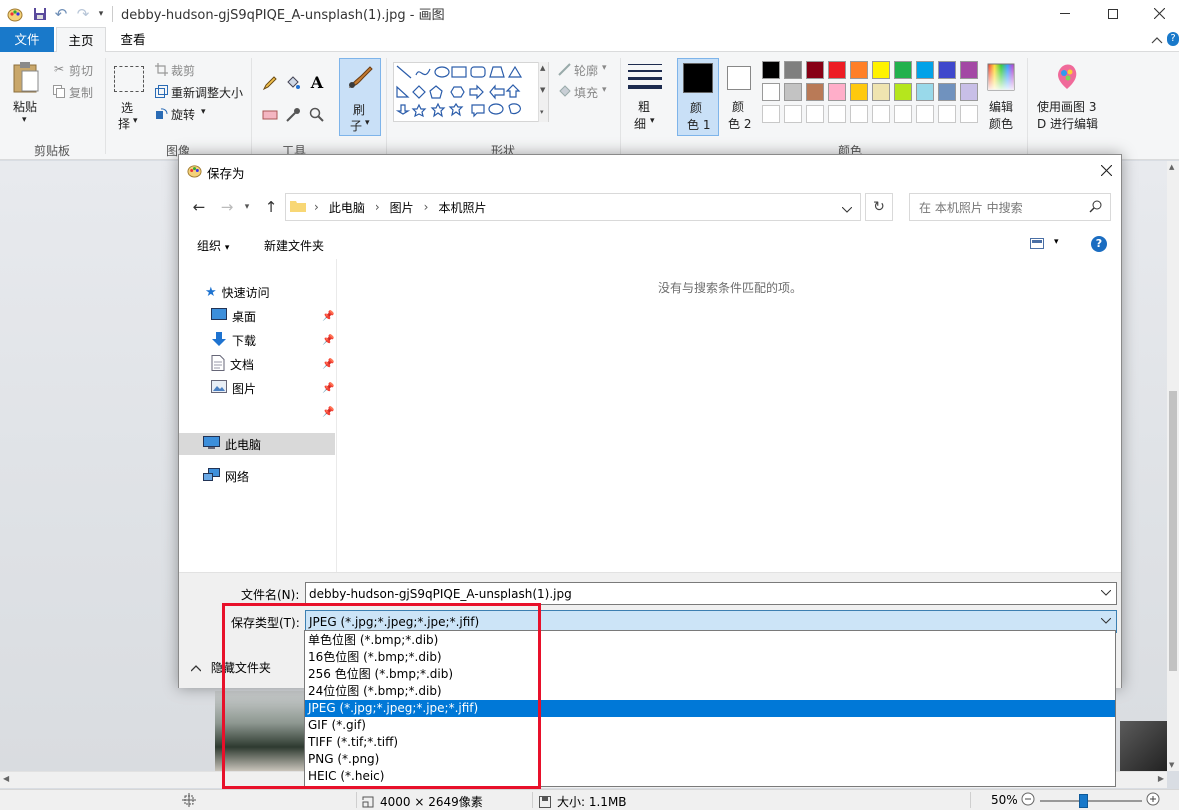  What do you see at coordinates (604, 90) in the screenshot?
I see `fill-dropdown-icon: ▾` at bounding box center [604, 90].